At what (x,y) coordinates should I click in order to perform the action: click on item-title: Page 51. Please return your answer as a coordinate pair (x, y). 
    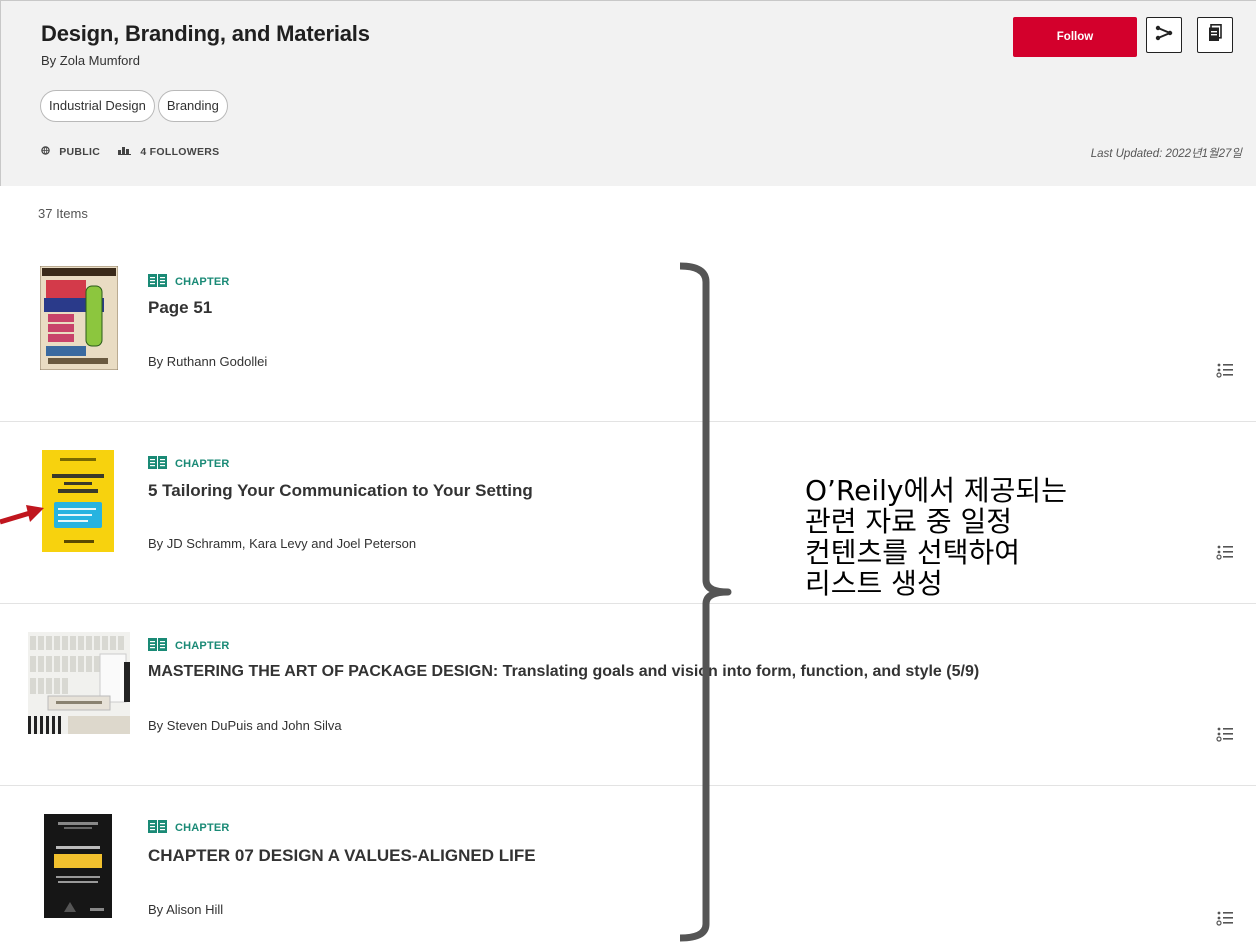
    Looking at the image, I should click on (180, 308).